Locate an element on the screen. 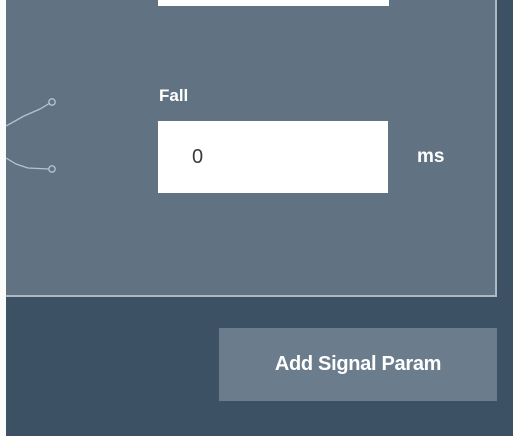 Image resolution: width=513 pixels, height=436 pixels. envelope-node-upper is located at coordinates (52, 102).